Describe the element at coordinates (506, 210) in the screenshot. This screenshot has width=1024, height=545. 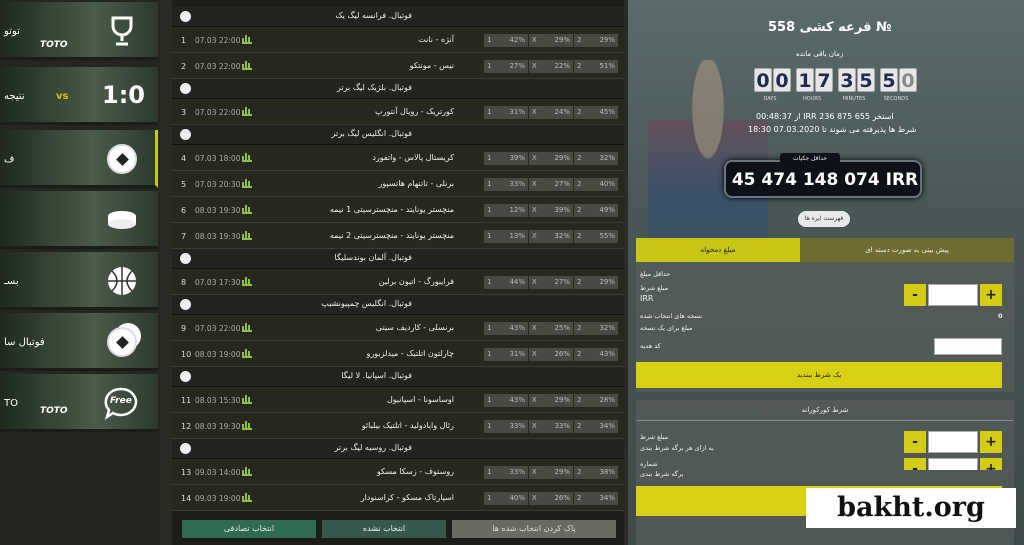
I see `odd-home: 1 12%` at that location.